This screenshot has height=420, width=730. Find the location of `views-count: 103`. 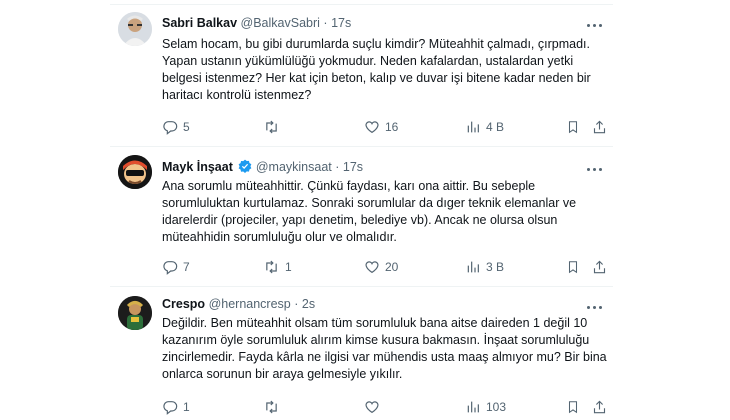

views-count: 103 is located at coordinates (496, 407).